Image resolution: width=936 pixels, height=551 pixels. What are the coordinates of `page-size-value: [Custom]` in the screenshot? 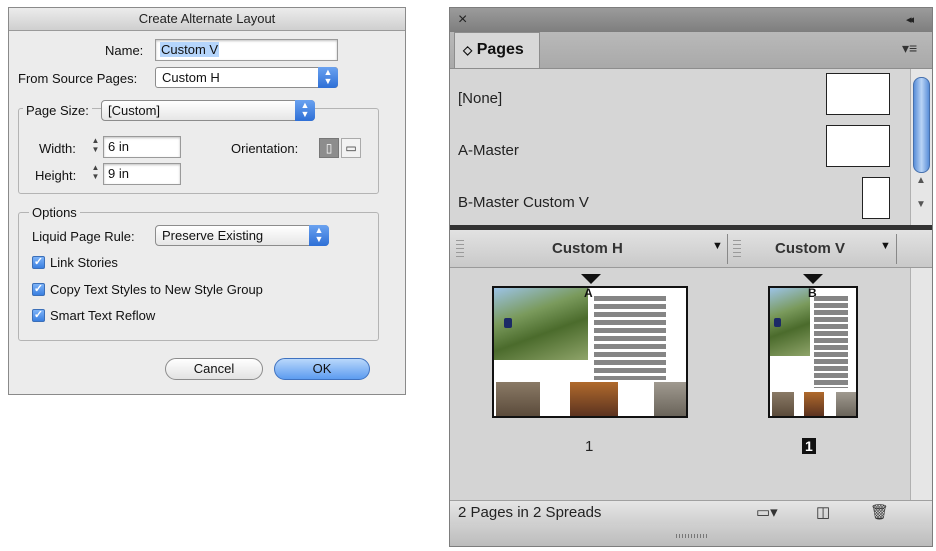 It's located at (134, 110).